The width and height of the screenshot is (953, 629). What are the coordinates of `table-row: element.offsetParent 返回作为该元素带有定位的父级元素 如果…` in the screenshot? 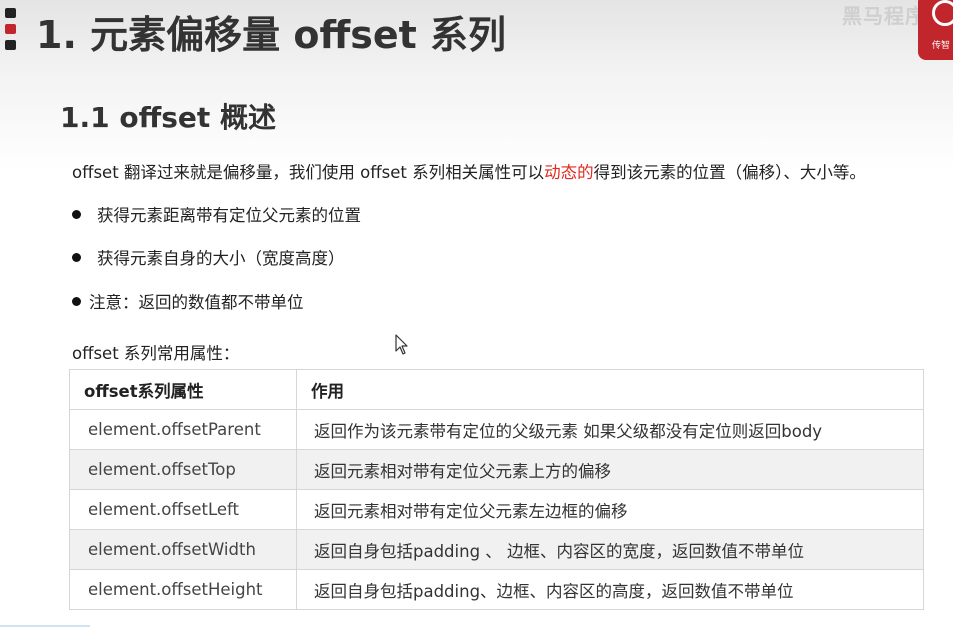 It's located at (496, 429).